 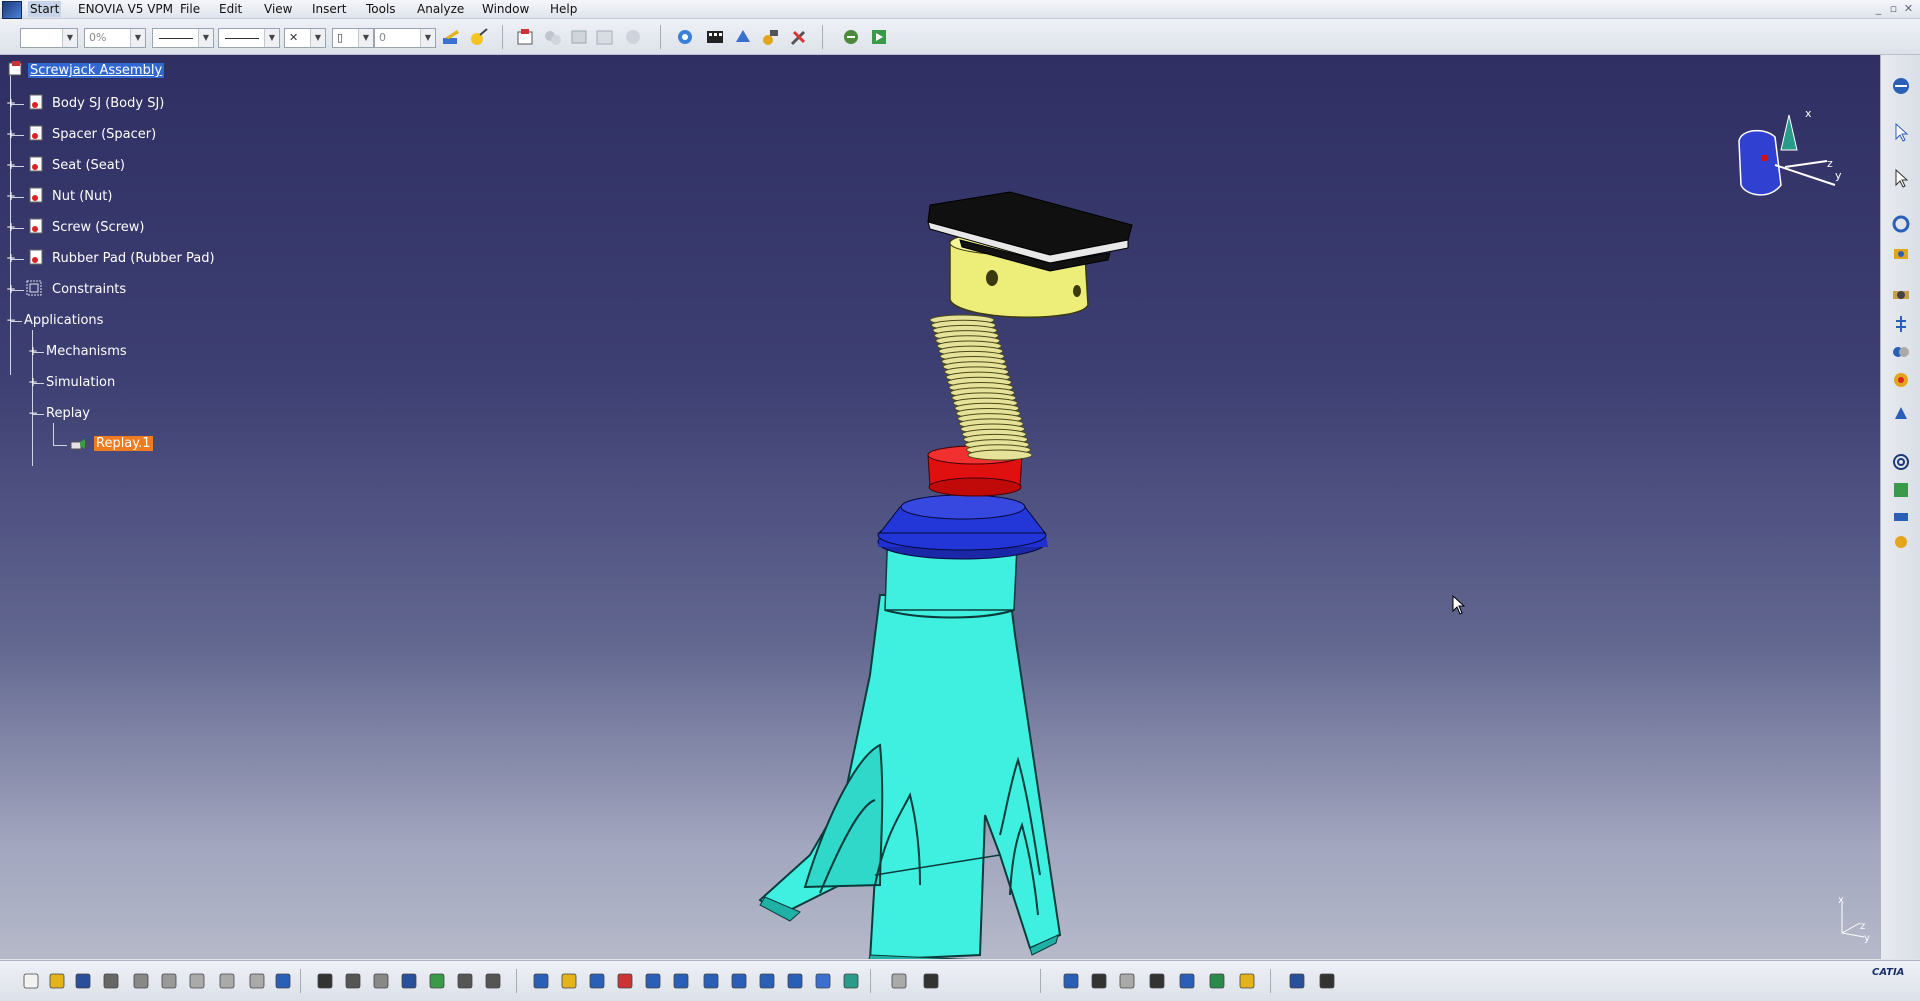 What do you see at coordinates (1901, 324) in the screenshot?
I see `screw-joint-icon` at bounding box center [1901, 324].